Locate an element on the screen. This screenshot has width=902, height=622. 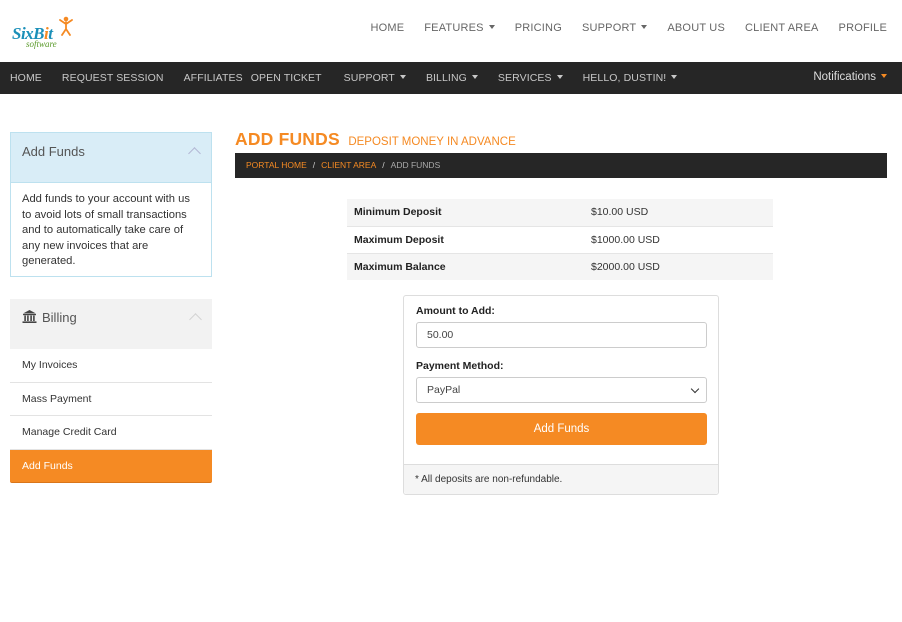
sidebar-item-manage-credit-card: Manage Credit Card is located at coordinates (111, 433).